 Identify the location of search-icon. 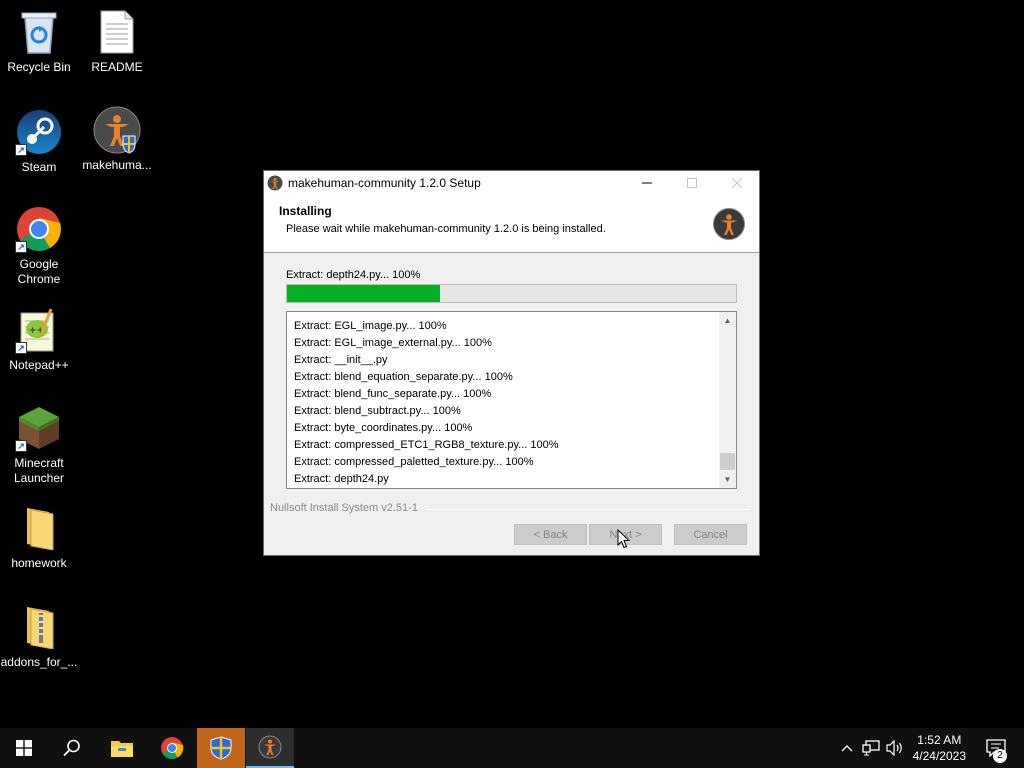
(71, 748).